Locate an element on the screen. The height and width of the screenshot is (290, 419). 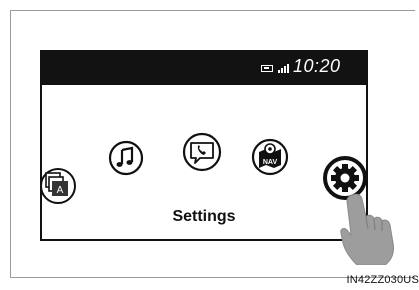
nav-icon-label: NAV is located at coordinates (270, 162).